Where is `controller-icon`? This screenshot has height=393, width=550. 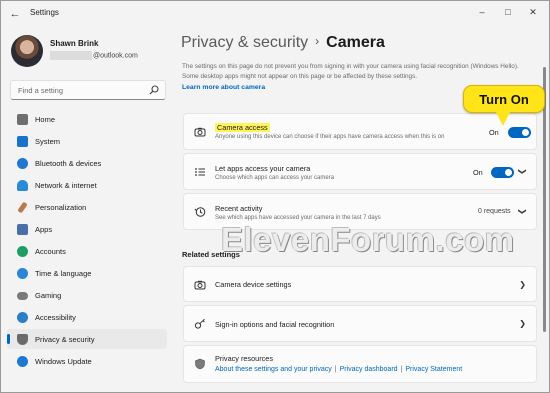 controller-icon is located at coordinates (22, 296).